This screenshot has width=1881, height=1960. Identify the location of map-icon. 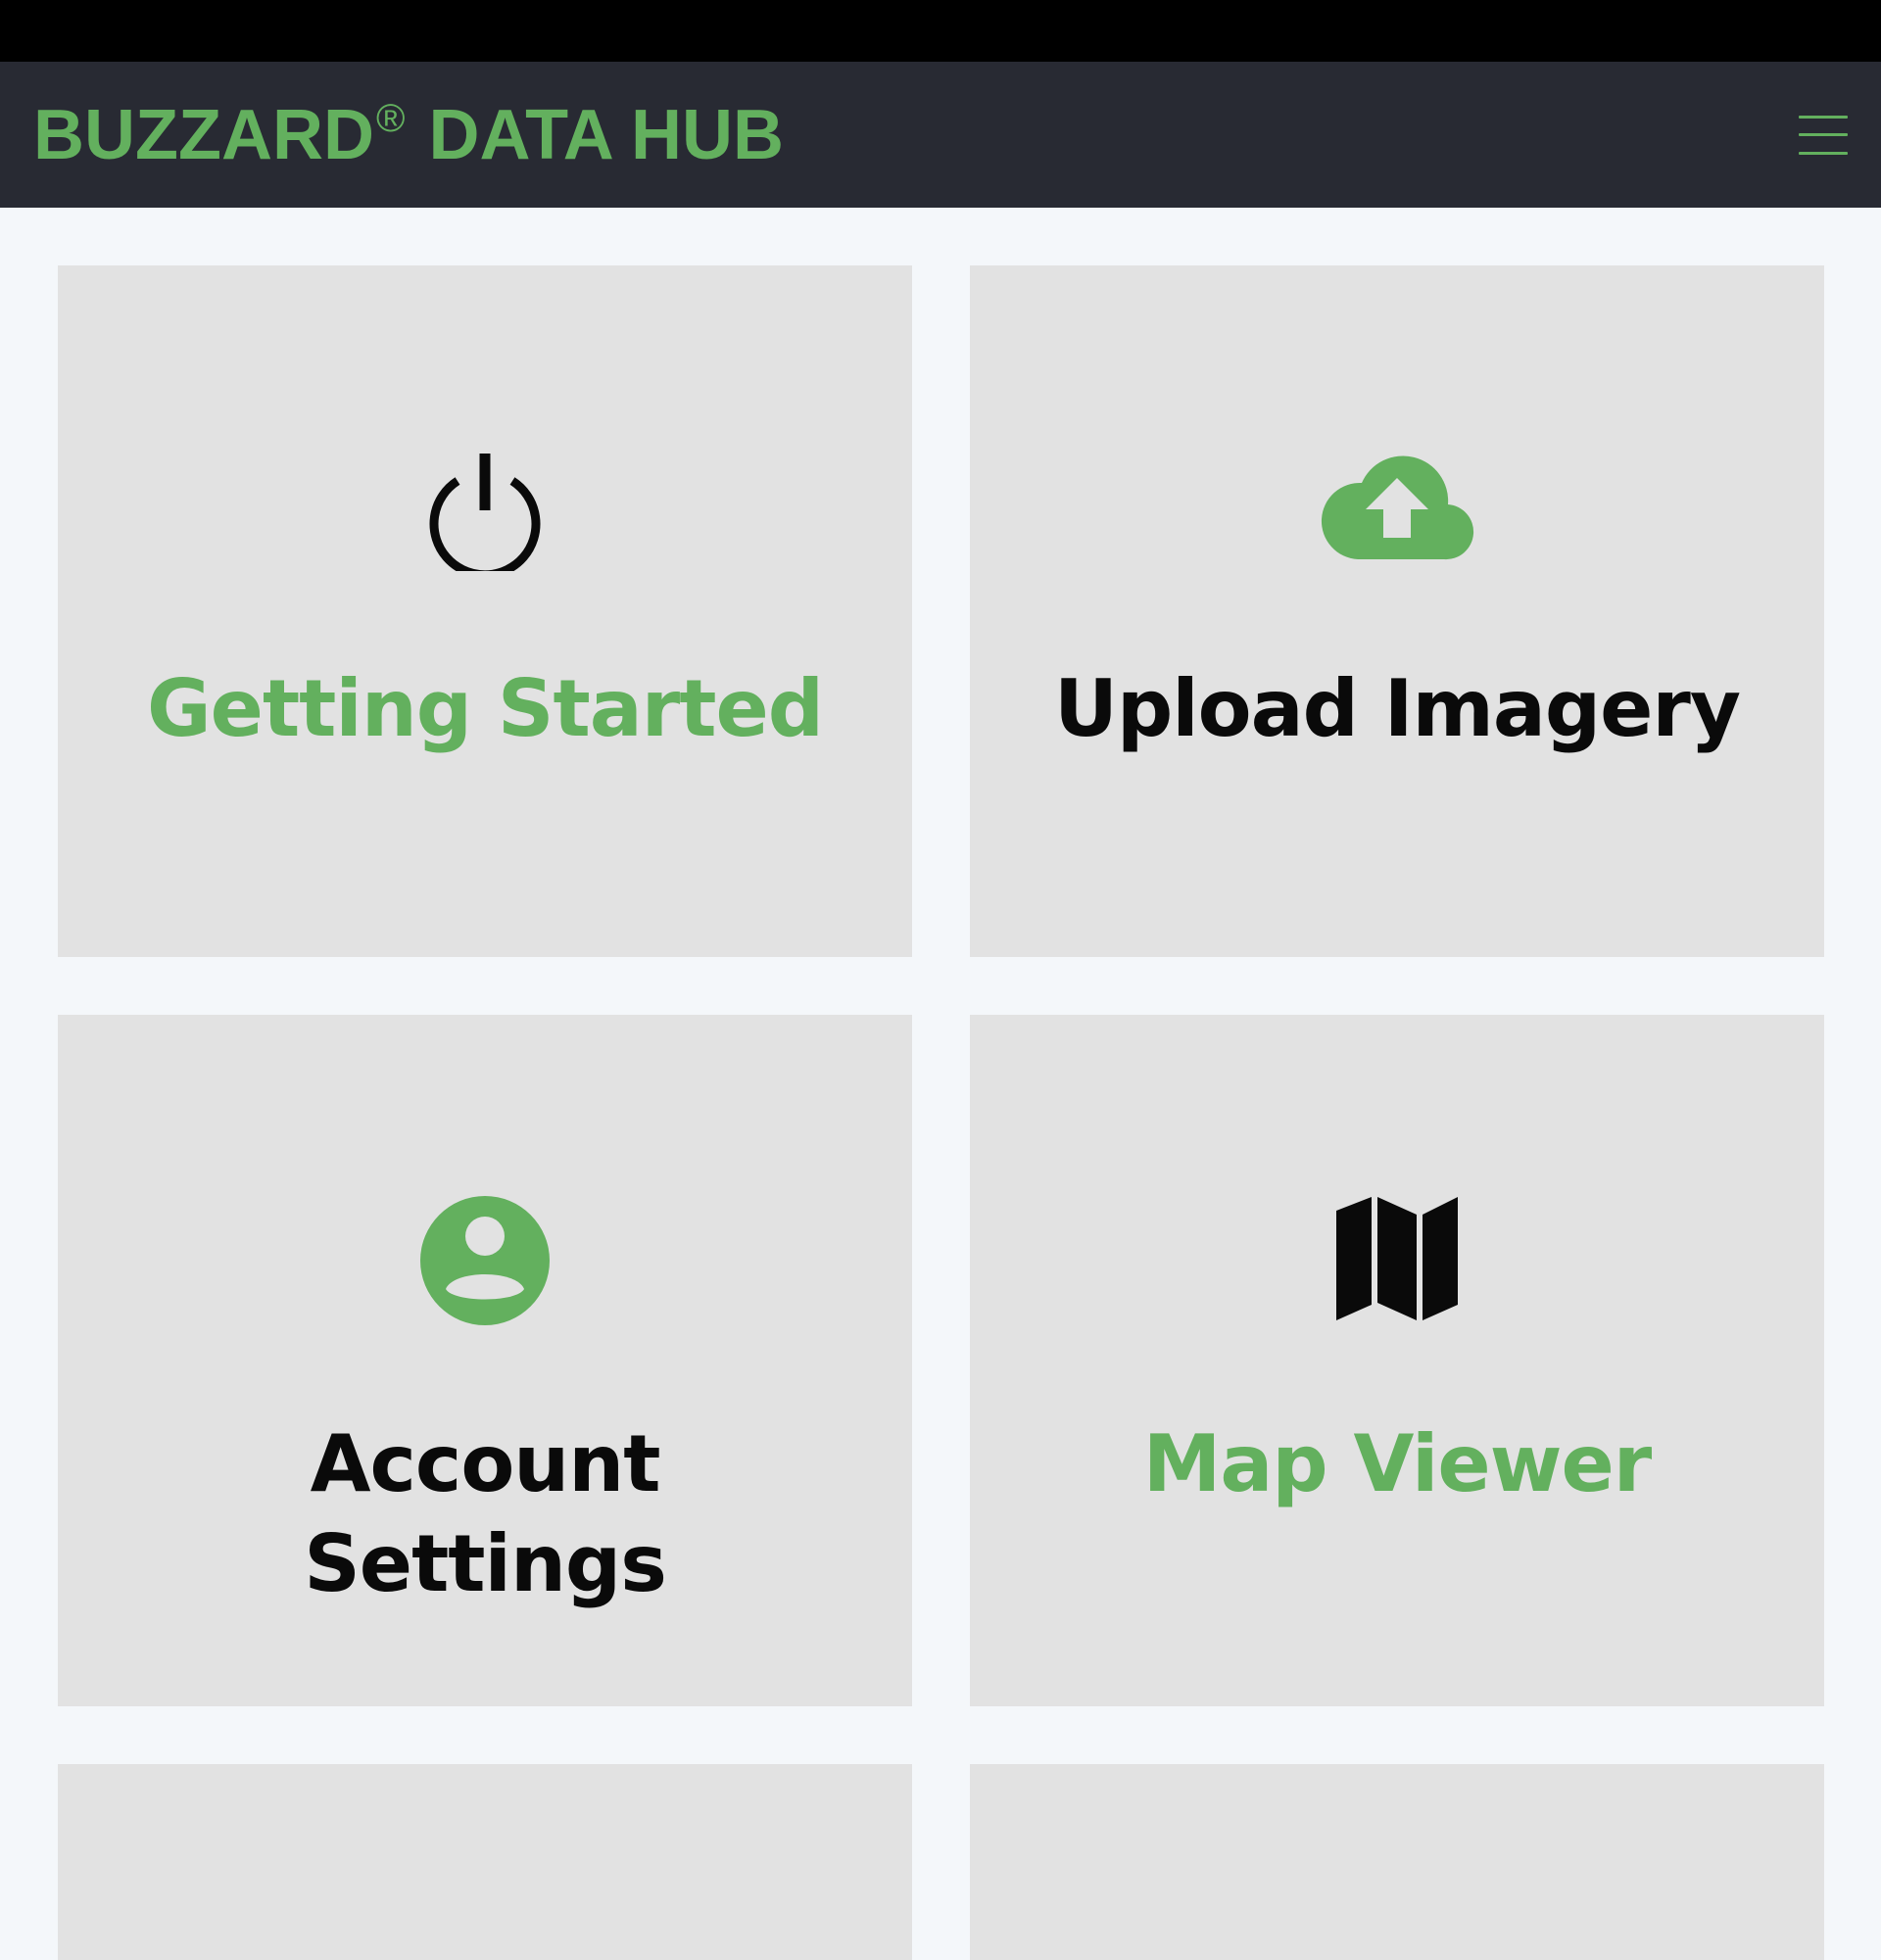
(1397, 1258).